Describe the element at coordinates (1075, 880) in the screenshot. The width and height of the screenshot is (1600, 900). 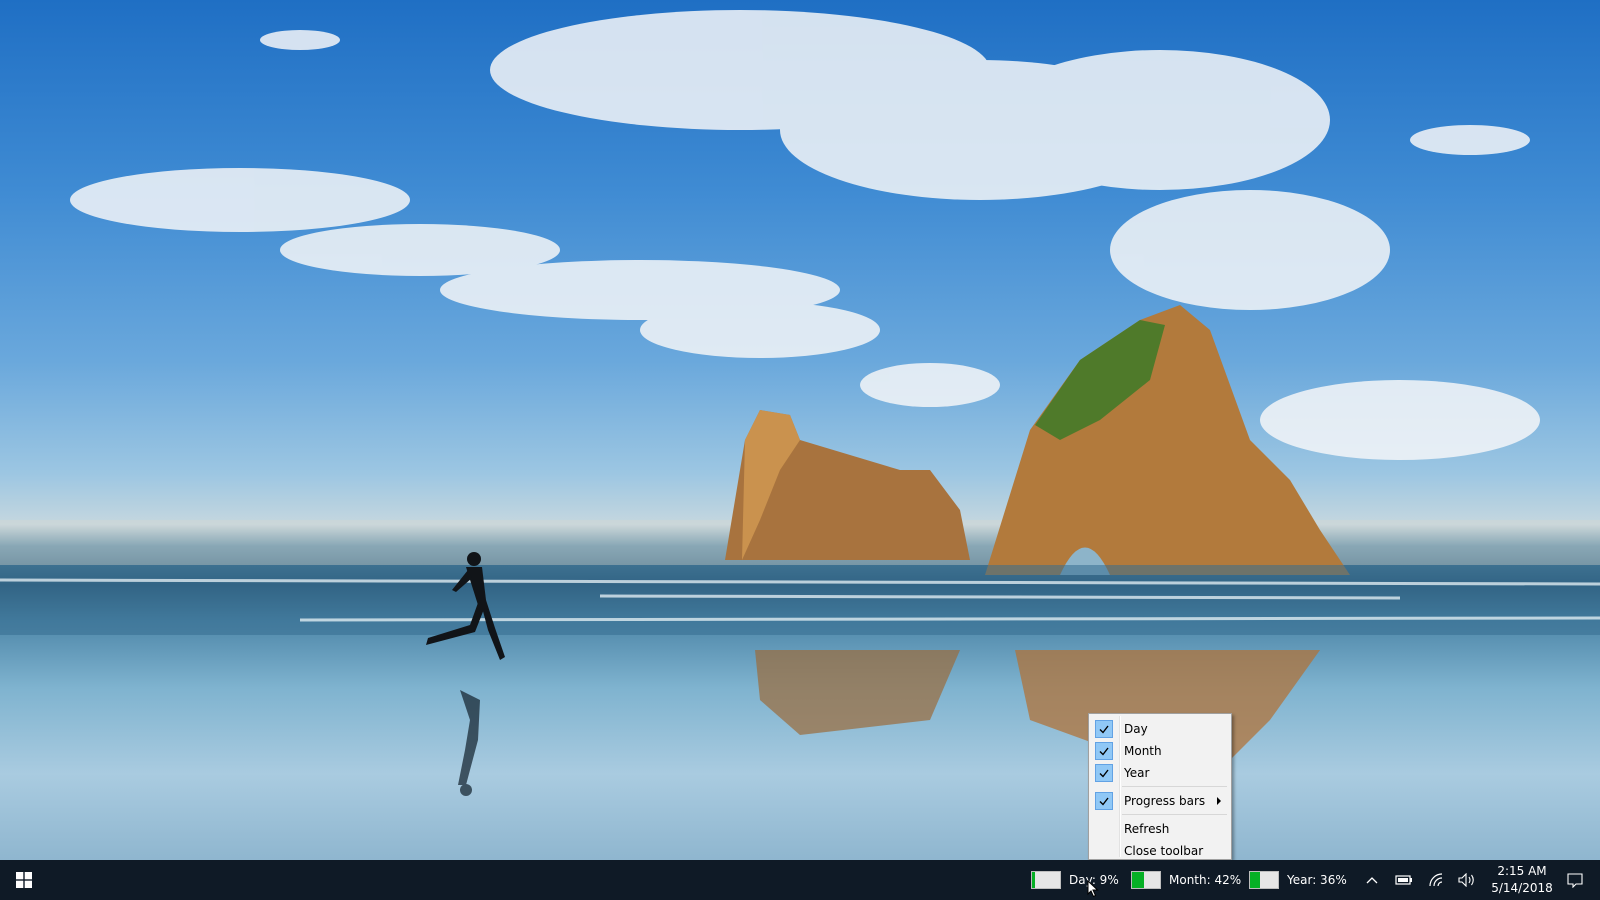
I see `day-progress-meter: Day: 9%` at that location.